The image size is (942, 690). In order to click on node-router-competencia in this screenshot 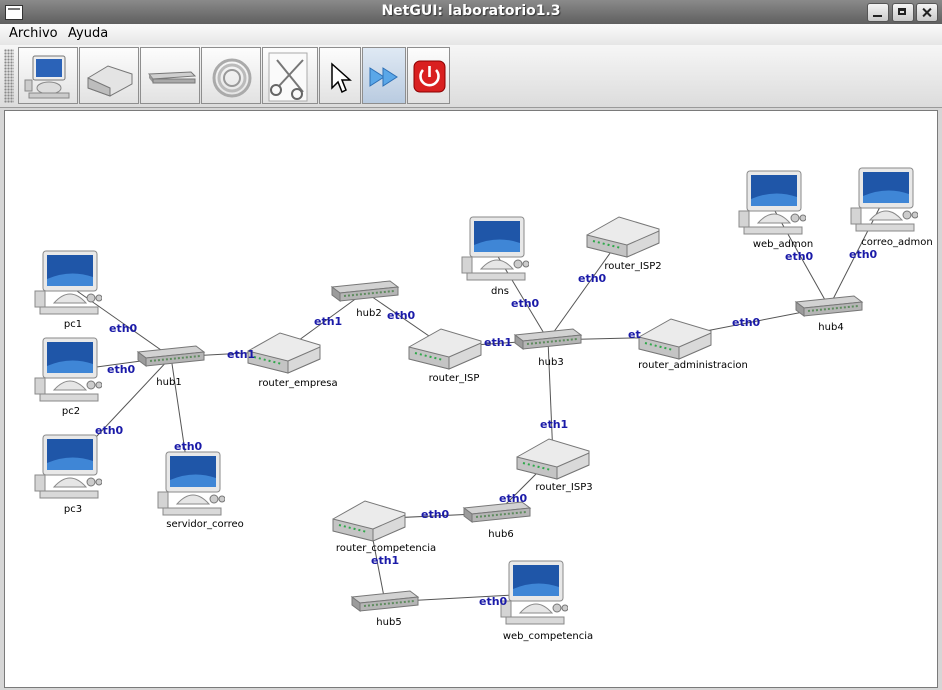, I will do `click(369, 519)`.